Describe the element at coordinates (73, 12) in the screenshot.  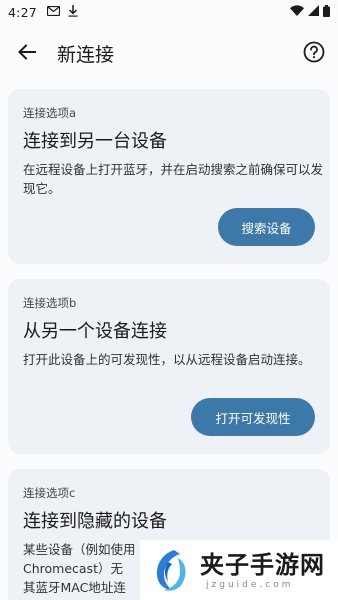
I see `download-icon` at that location.